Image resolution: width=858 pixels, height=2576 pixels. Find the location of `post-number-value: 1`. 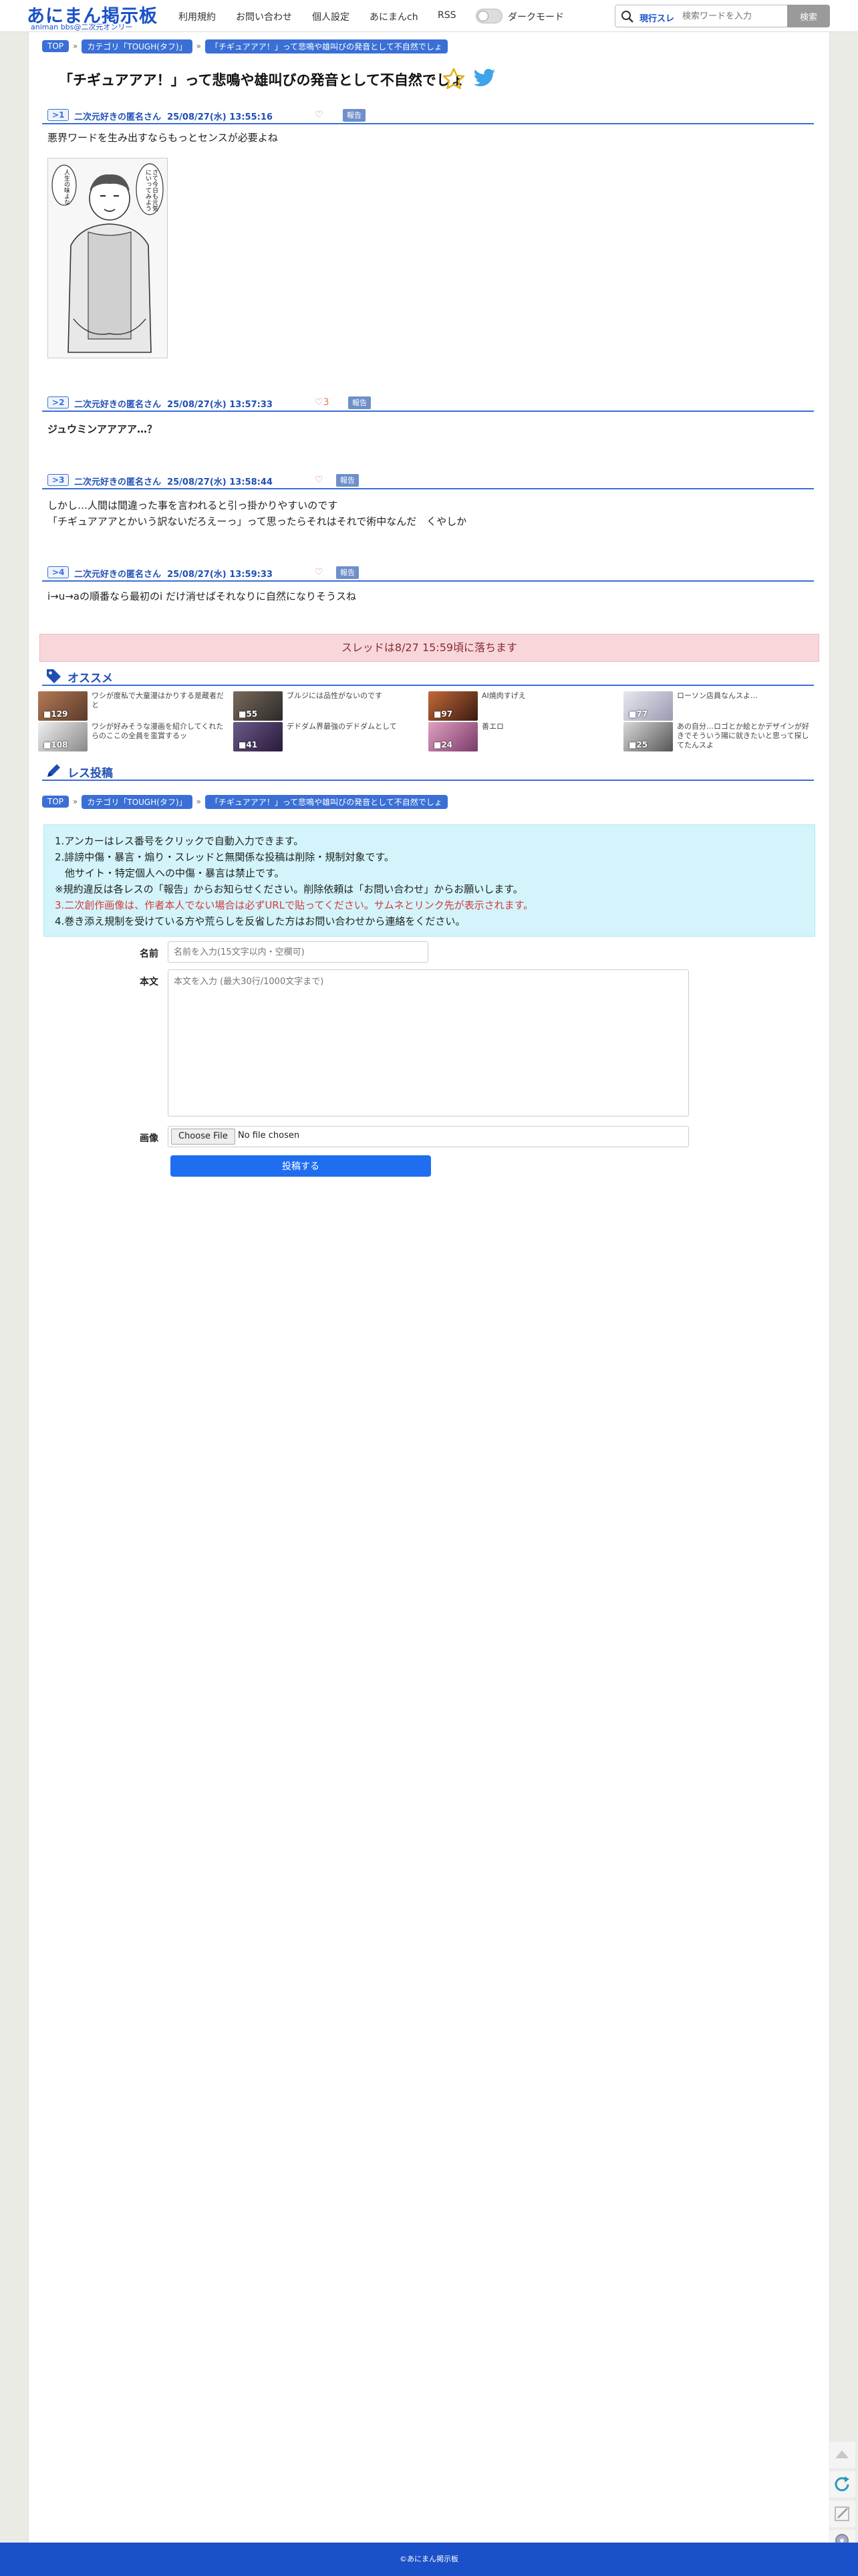

post-number-value: 1 is located at coordinates (62, 115).